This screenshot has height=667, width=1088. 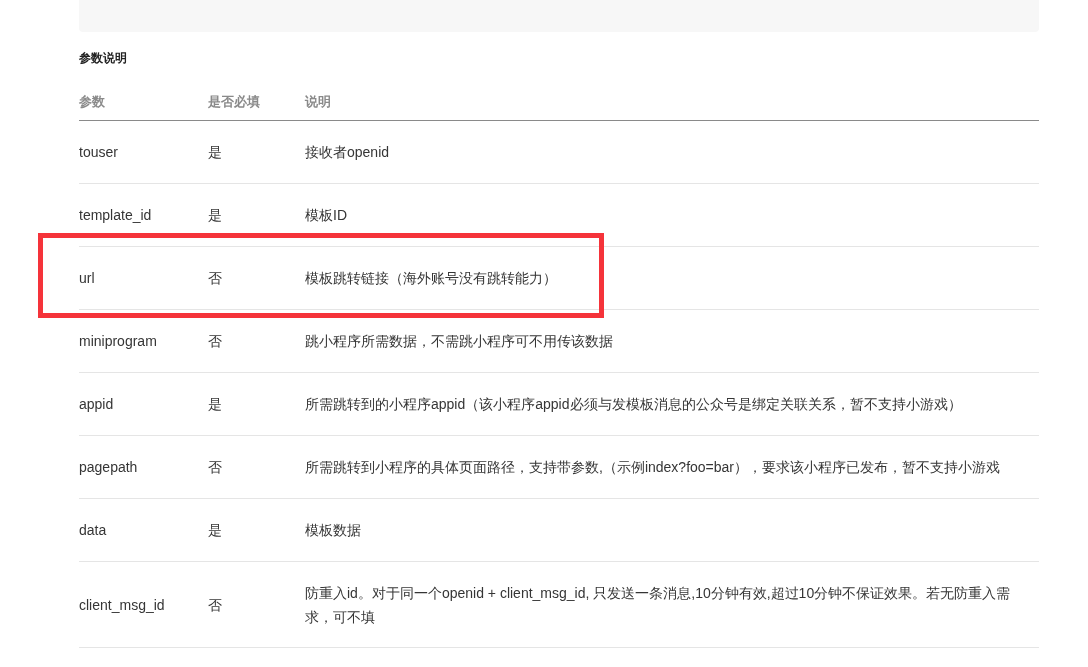 I want to click on table-cell: client_msg_id, so click(x=122, y=604).